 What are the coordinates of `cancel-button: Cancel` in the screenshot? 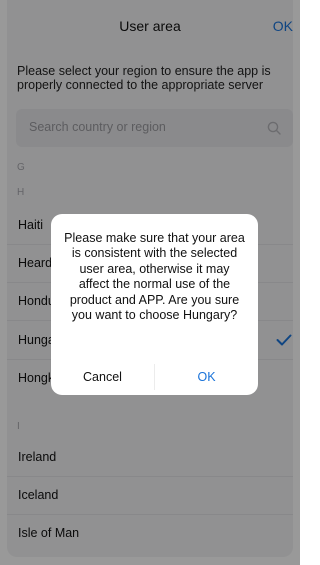 It's located at (102, 377).